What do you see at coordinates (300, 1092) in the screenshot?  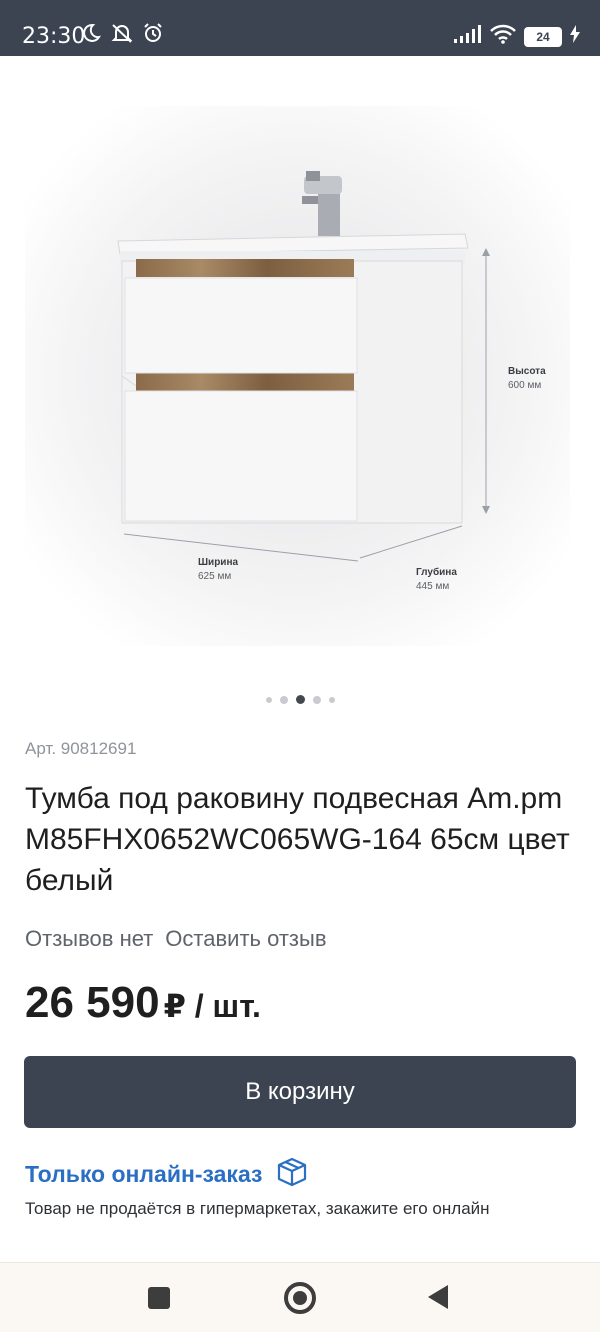 I see `add-to-cart-button: В корзину` at bounding box center [300, 1092].